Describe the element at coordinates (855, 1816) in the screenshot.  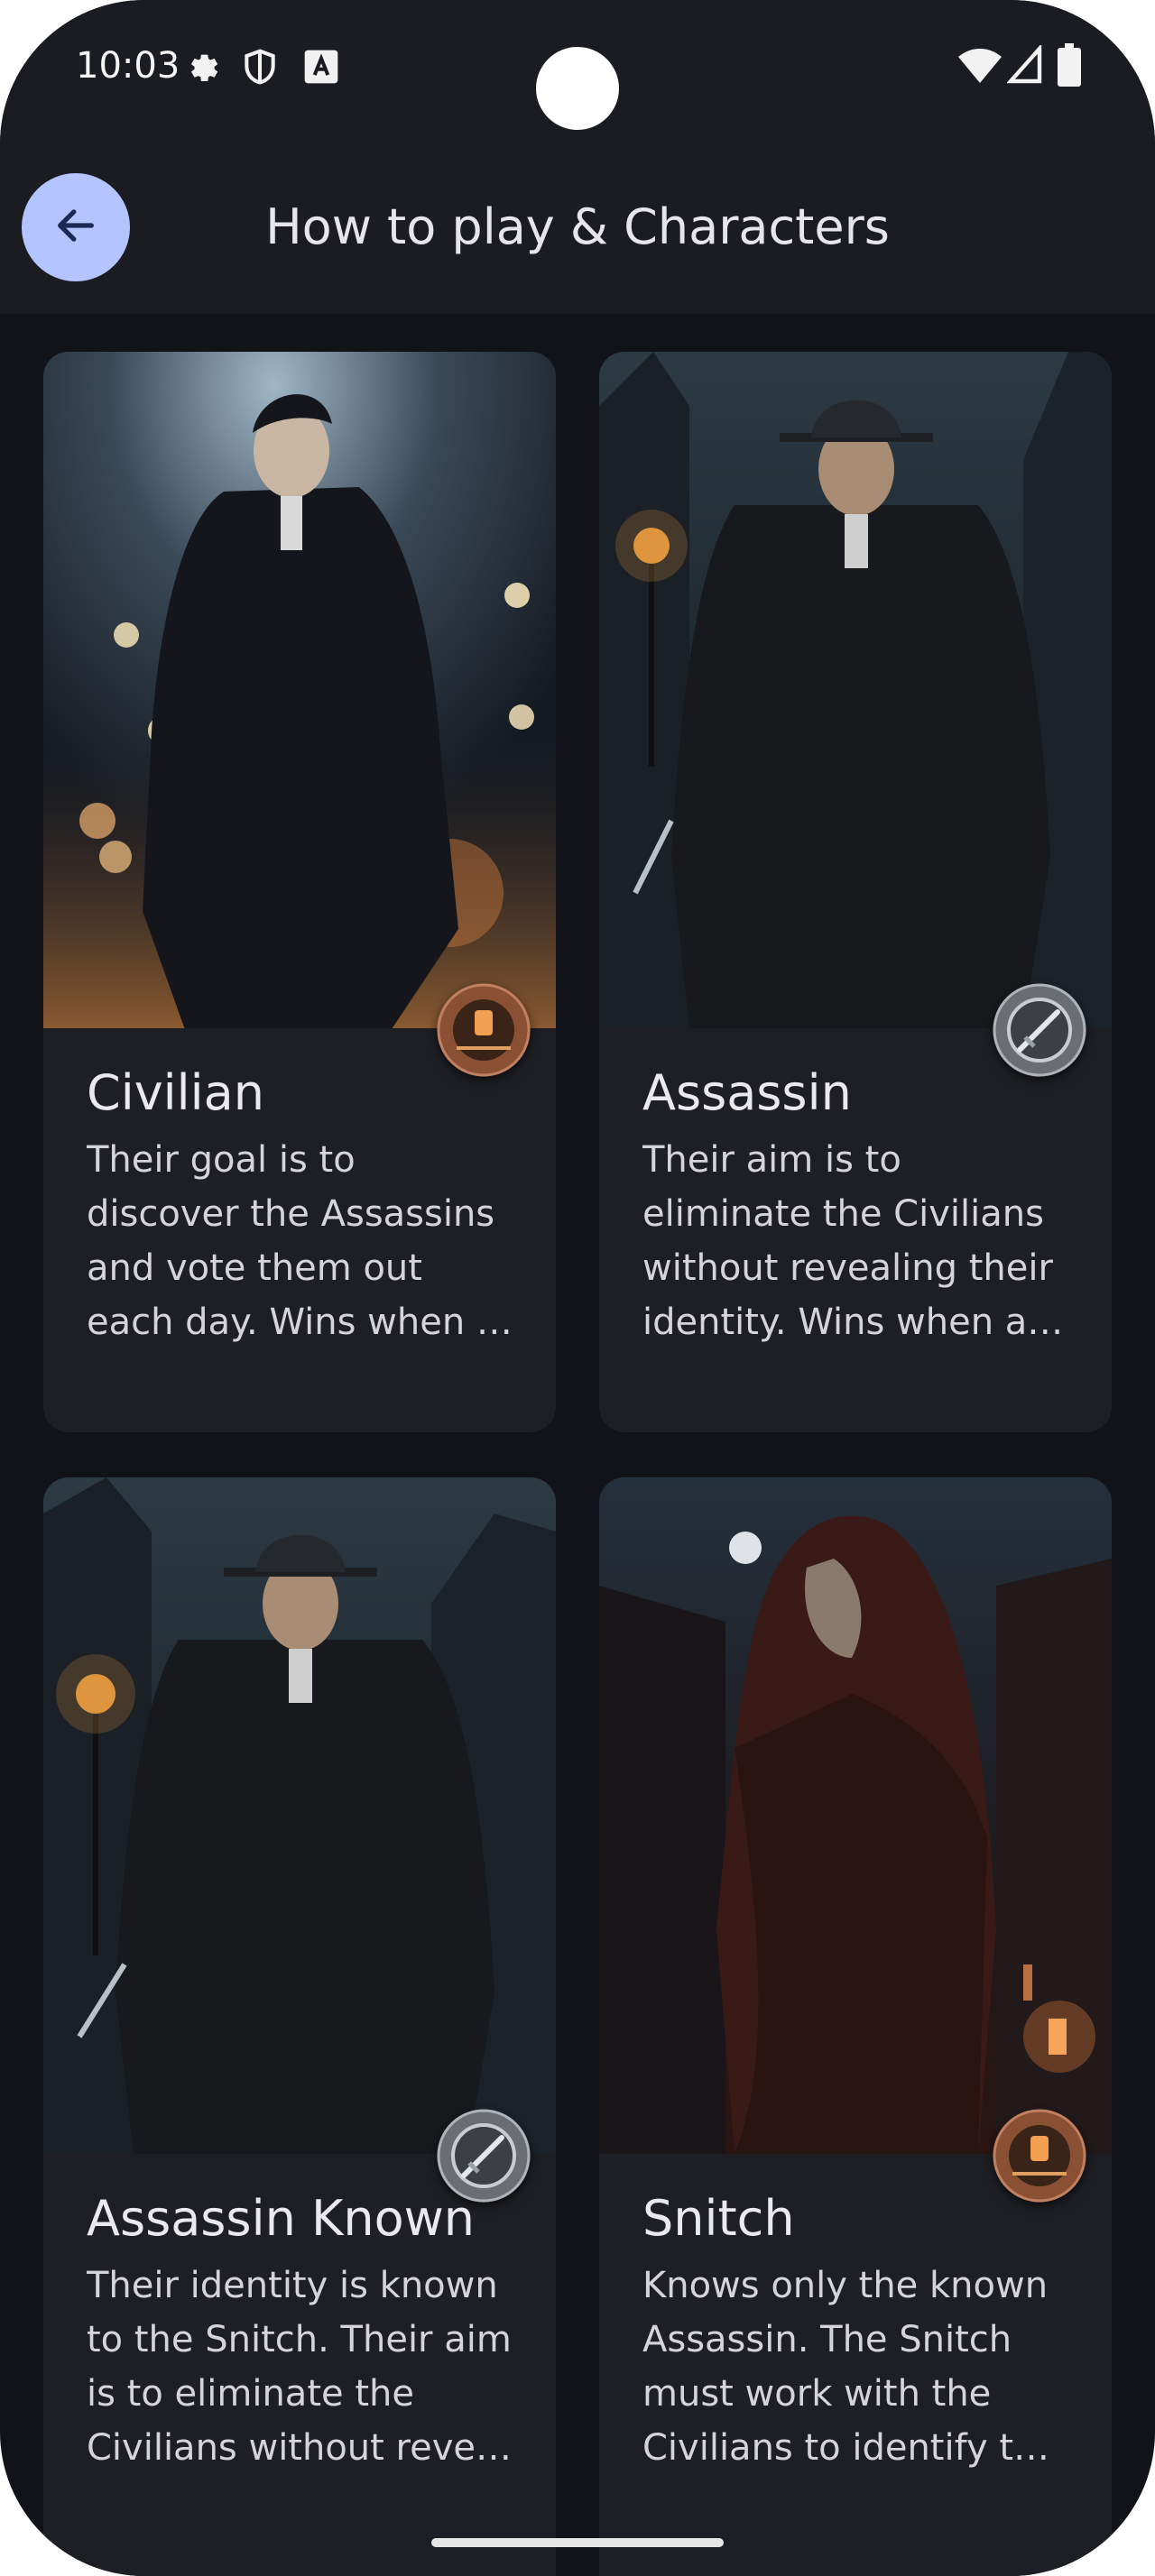
I see `snitch-image` at that location.